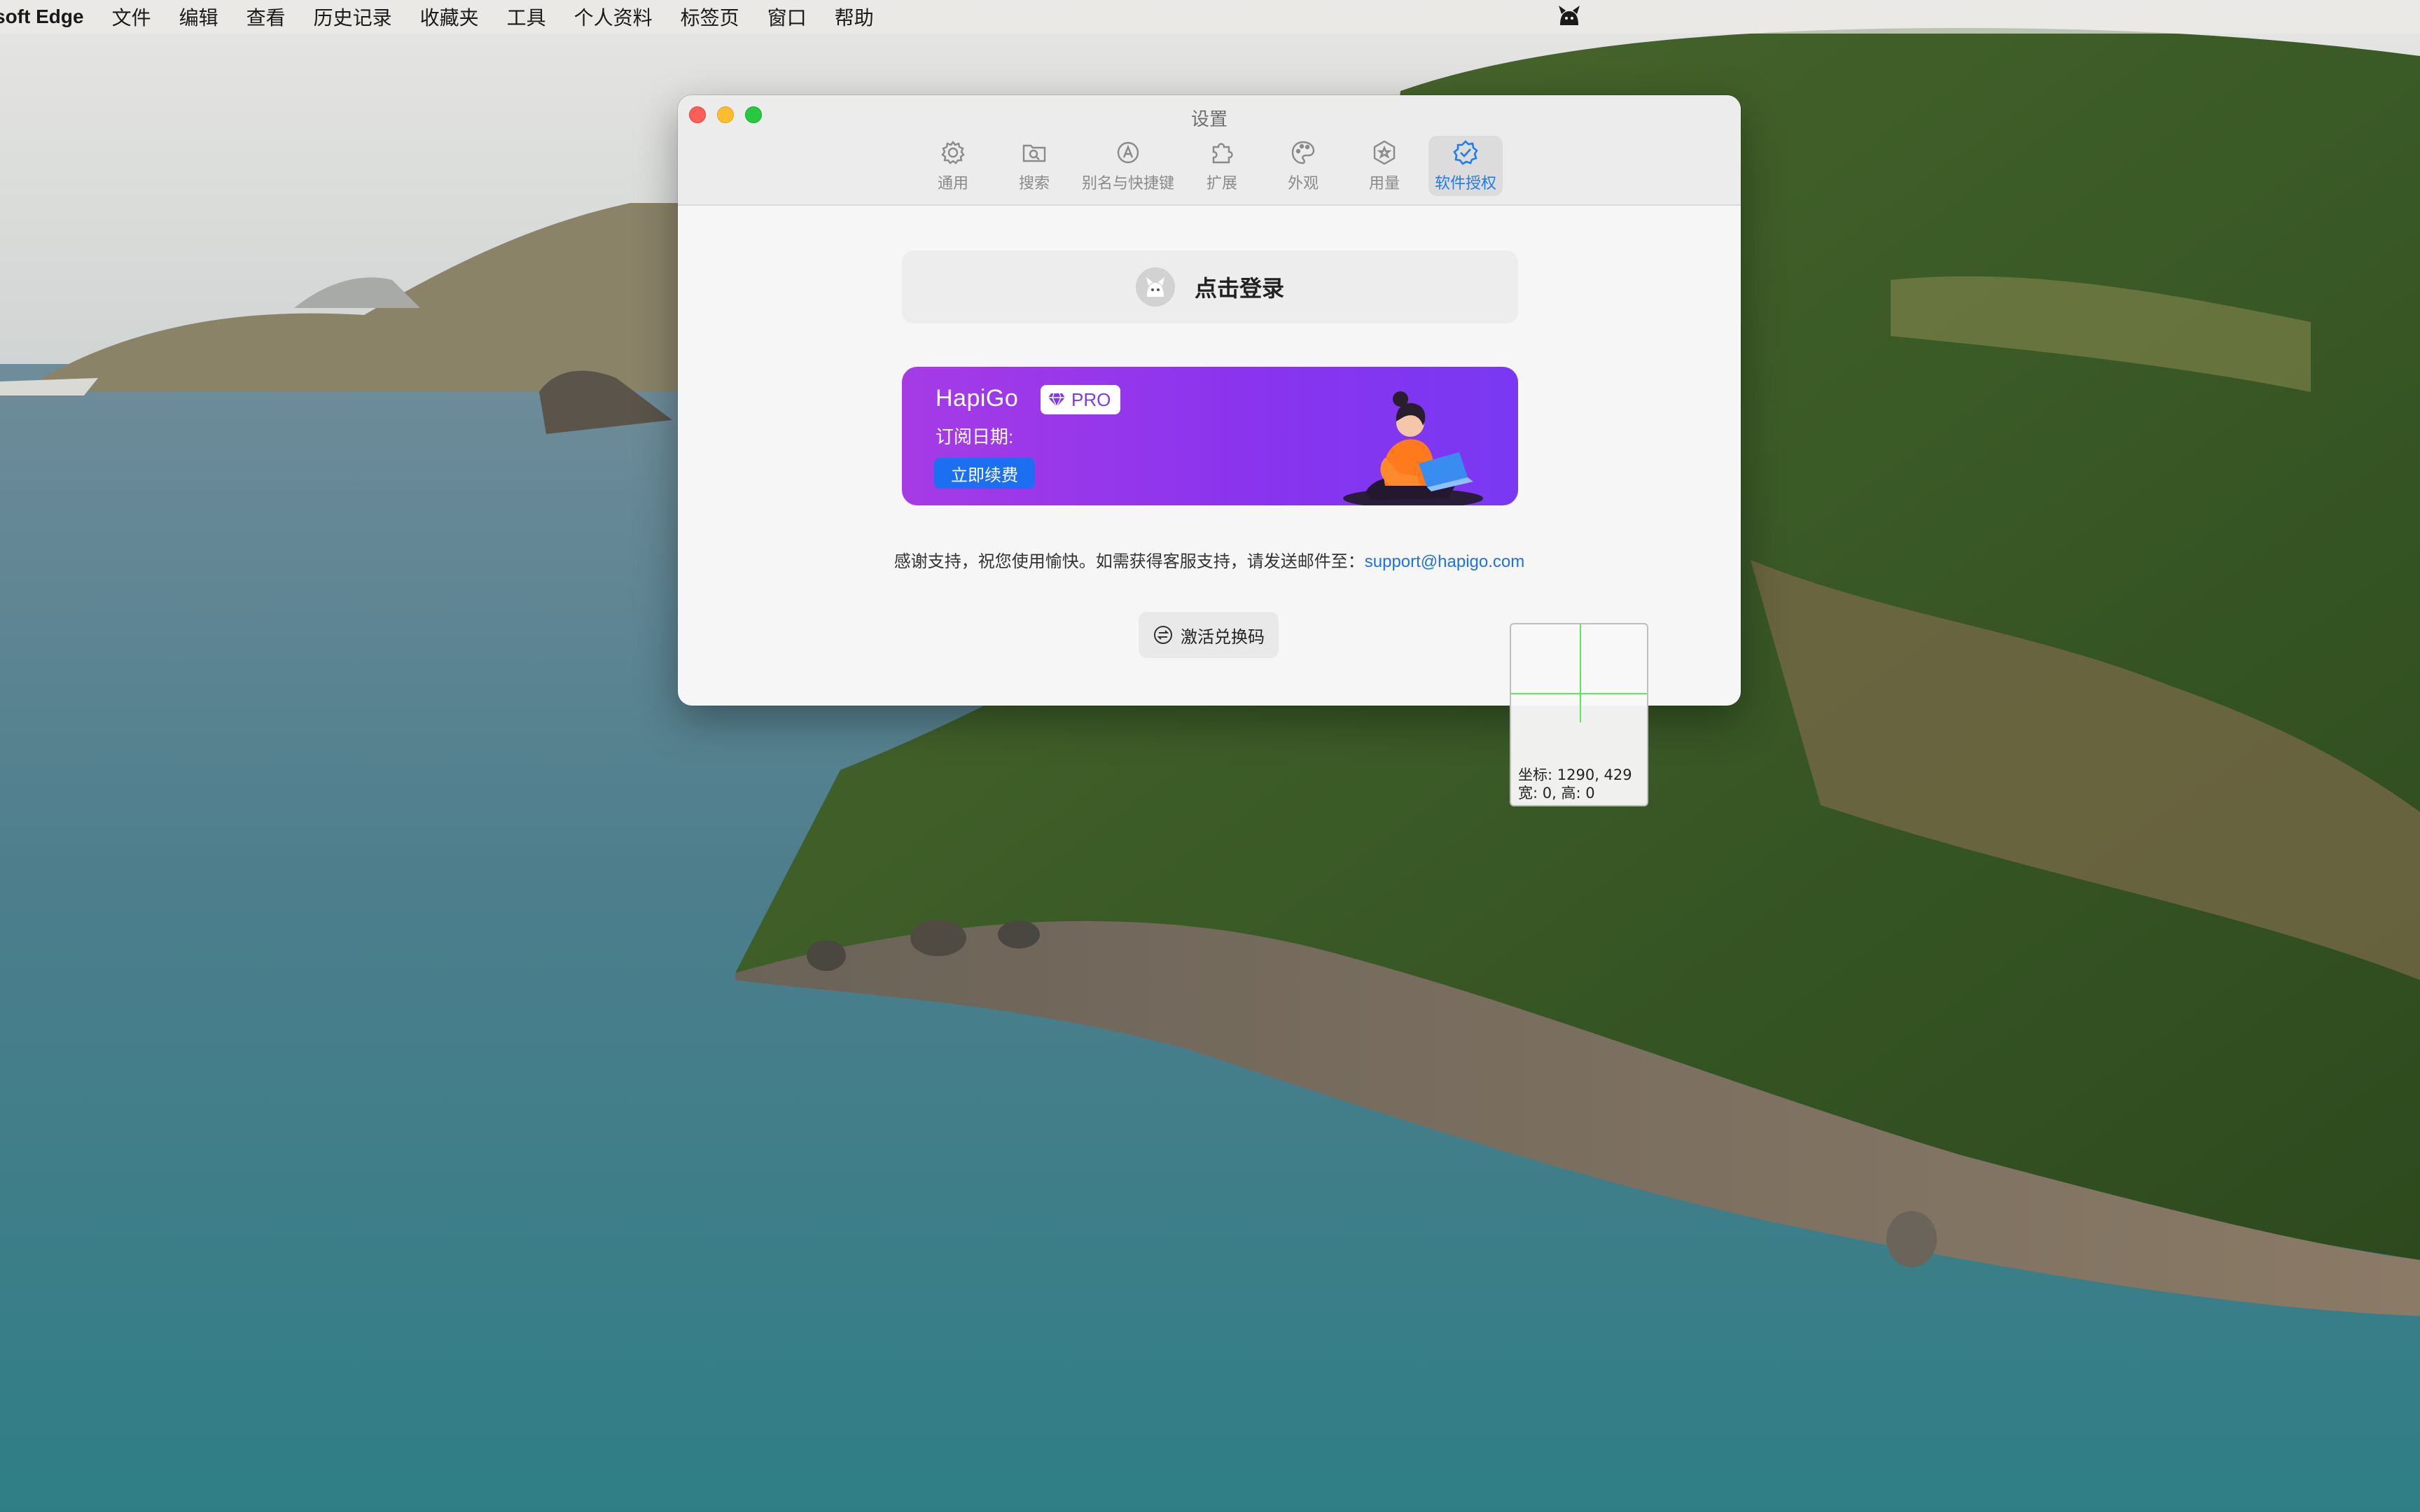  What do you see at coordinates (855, 17) in the screenshot?
I see `menu-help: 帮助` at bounding box center [855, 17].